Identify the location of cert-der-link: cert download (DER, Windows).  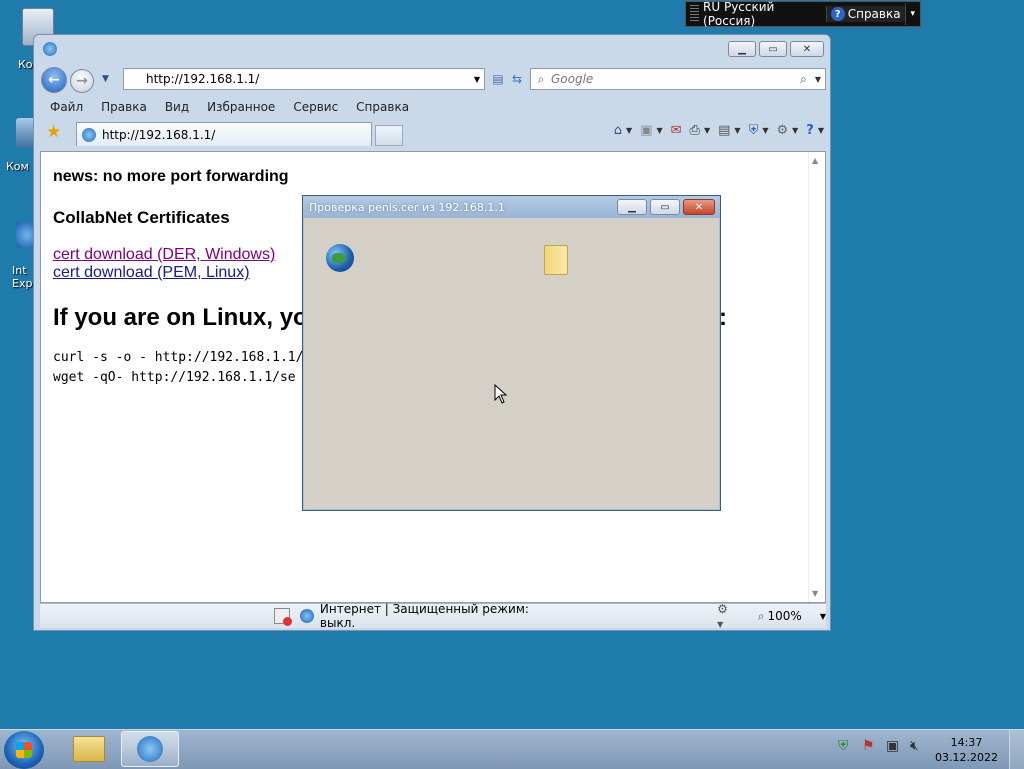
(164, 255).